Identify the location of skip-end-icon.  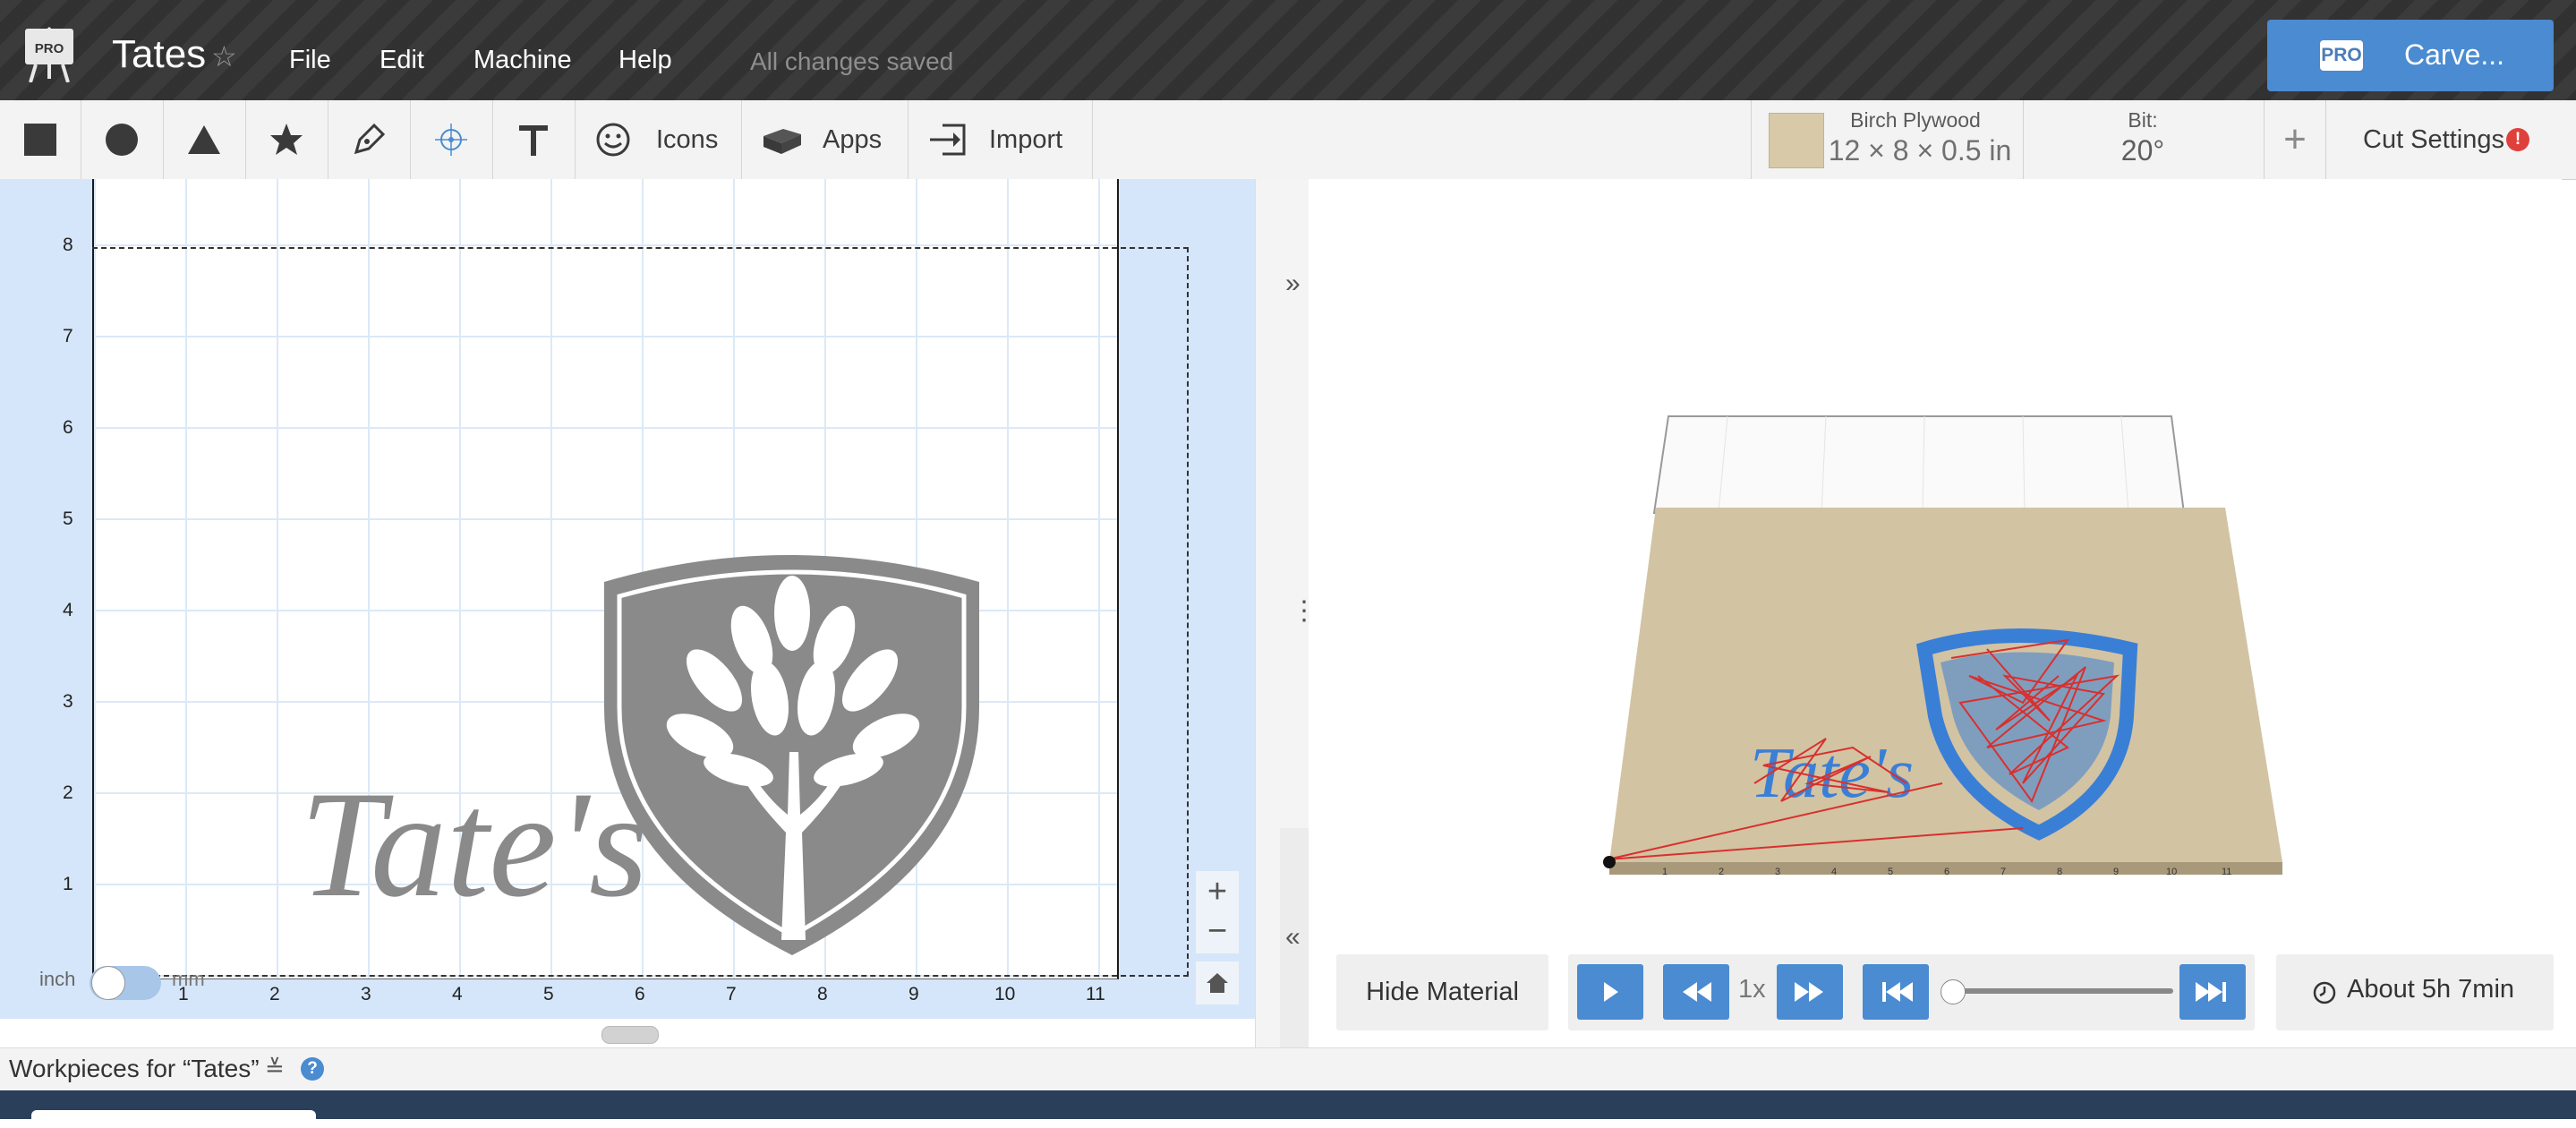
(2211, 992).